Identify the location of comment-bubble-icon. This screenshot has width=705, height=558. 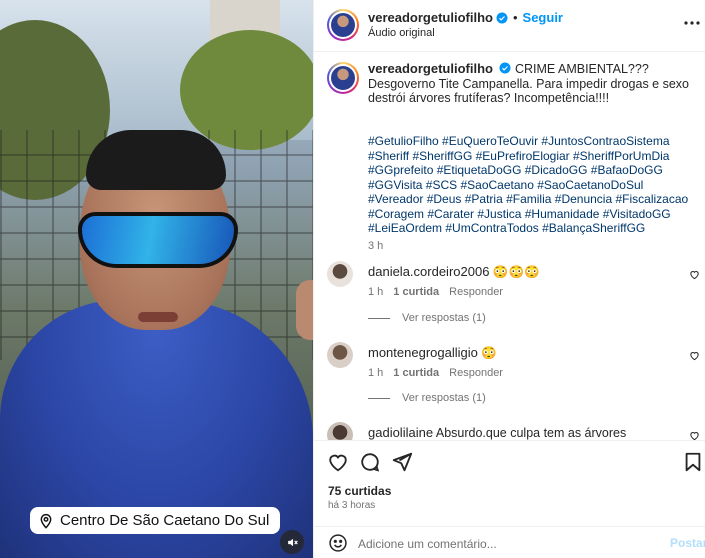
(370, 462).